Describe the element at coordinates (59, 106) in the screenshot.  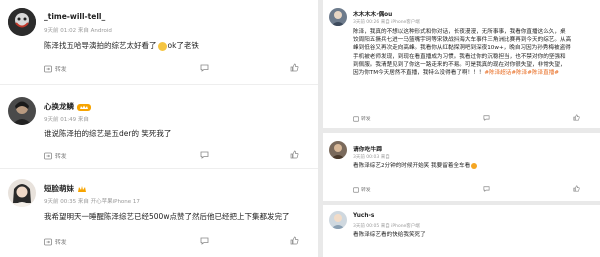
I see `username-text: 心换龙鳞` at that location.